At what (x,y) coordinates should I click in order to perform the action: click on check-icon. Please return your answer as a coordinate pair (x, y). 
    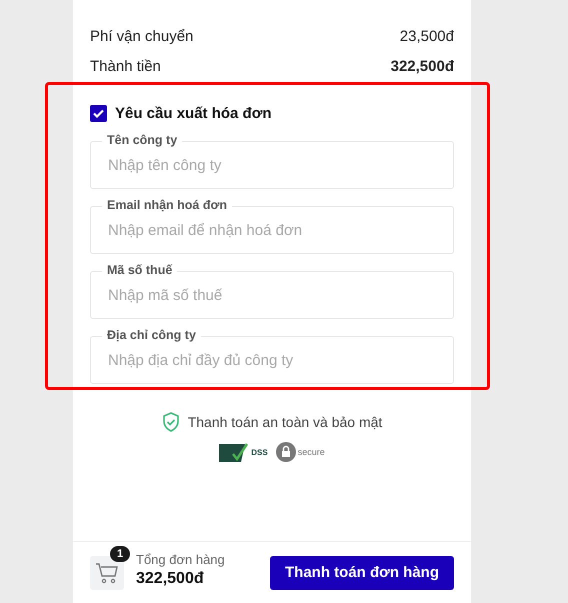
    Looking at the image, I should click on (98, 113).